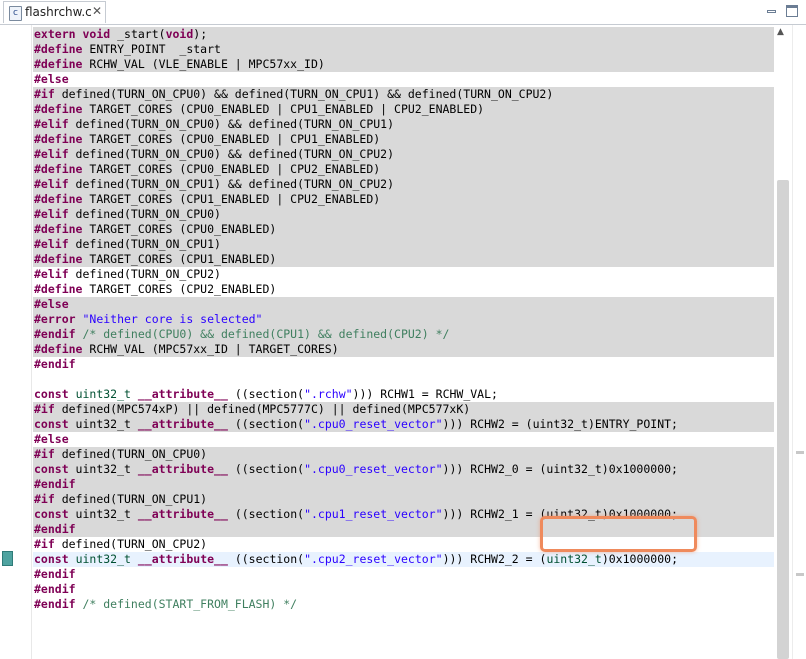  Describe the element at coordinates (15, 13) in the screenshot. I see `c-file-icon: c` at that location.